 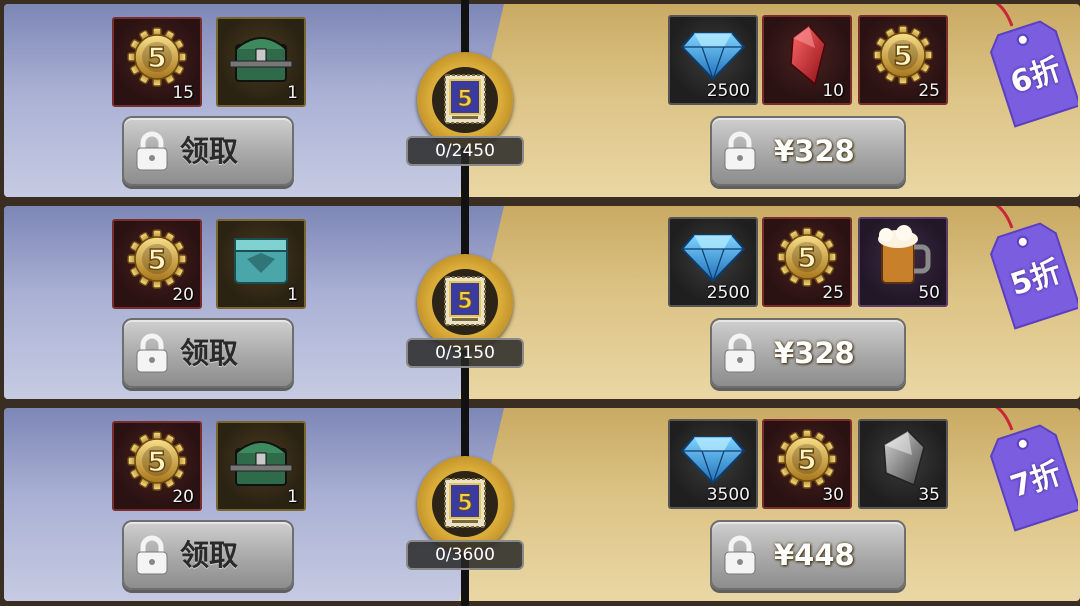 What do you see at coordinates (903, 461) in the screenshot?
I see `silver-crystal-icon` at bounding box center [903, 461].